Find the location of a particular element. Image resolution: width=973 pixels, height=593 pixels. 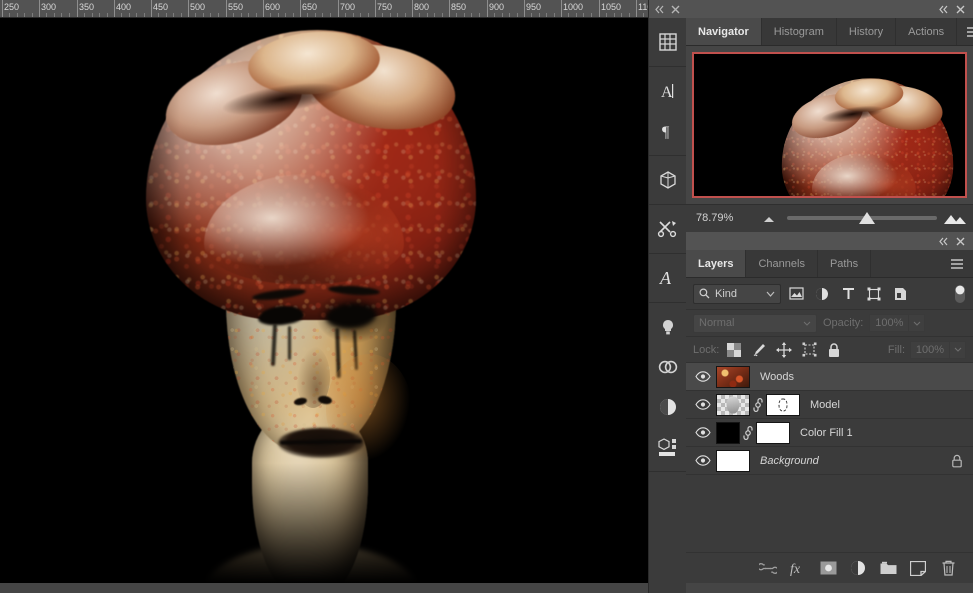

ruler-label: 750 is located at coordinates (385, 7).